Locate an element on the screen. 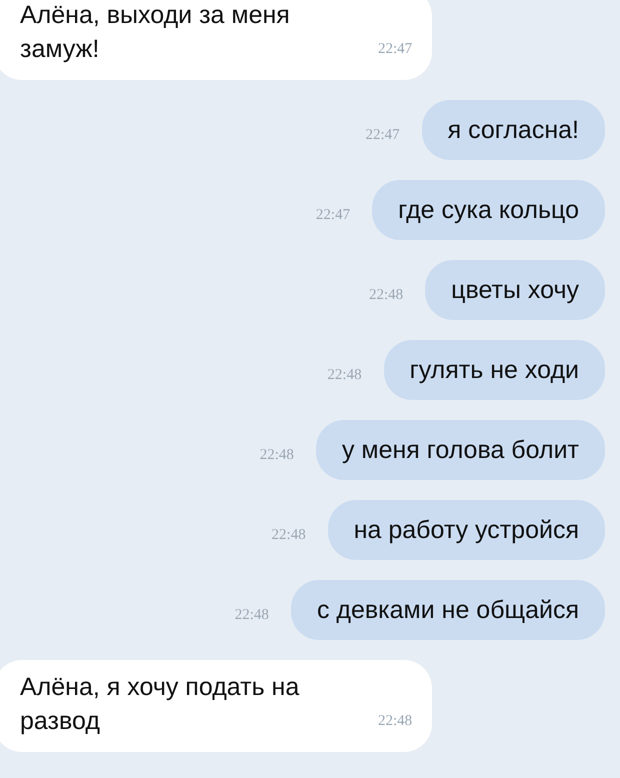  message-bubble: на работу устройся is located at coordinates (466, 530).